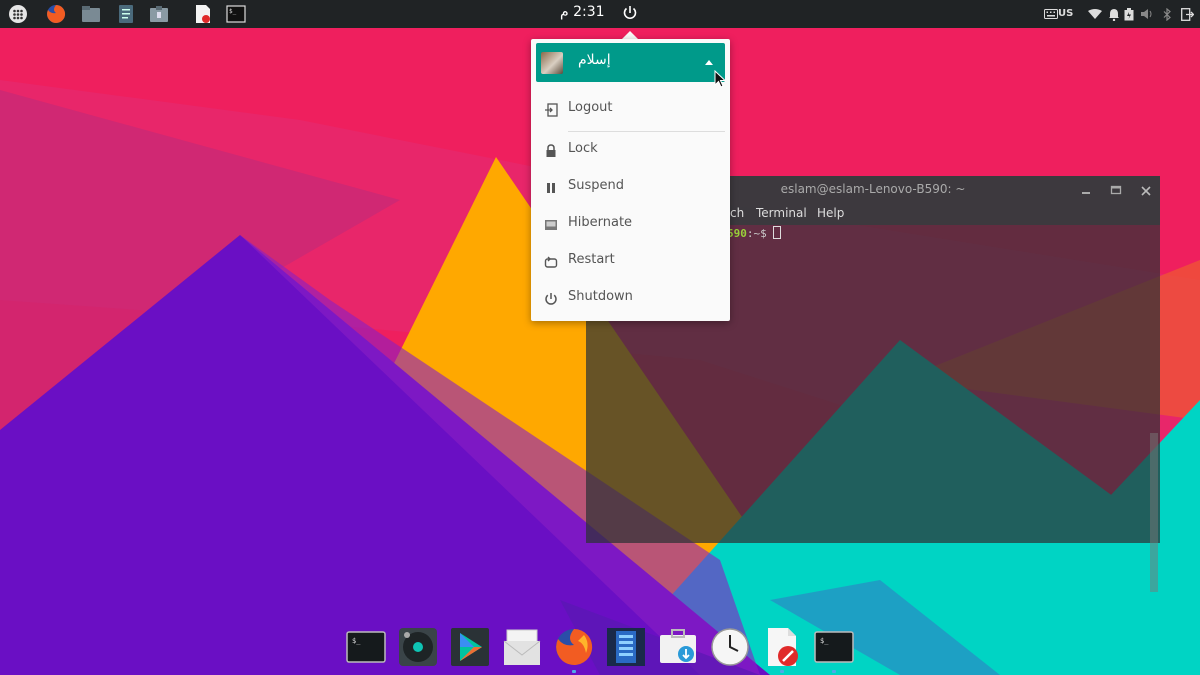  Describe the element at coordinates (709, 62) in the screenshot. I see `chevron-up-icon` at that location.